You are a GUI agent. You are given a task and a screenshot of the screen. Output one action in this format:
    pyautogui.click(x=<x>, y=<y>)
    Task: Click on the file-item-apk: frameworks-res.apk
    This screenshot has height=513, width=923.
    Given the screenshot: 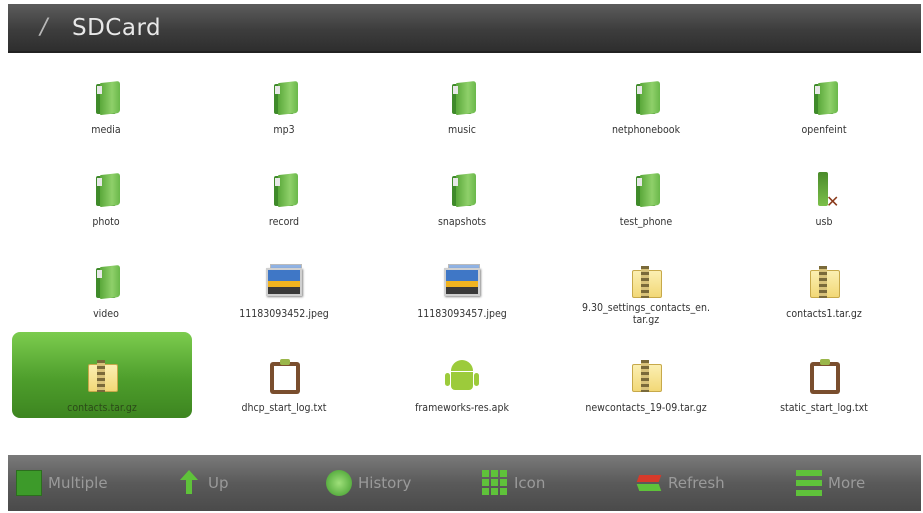 What is the action you would take?
    pyautogui.click(x=462, y=376)
    